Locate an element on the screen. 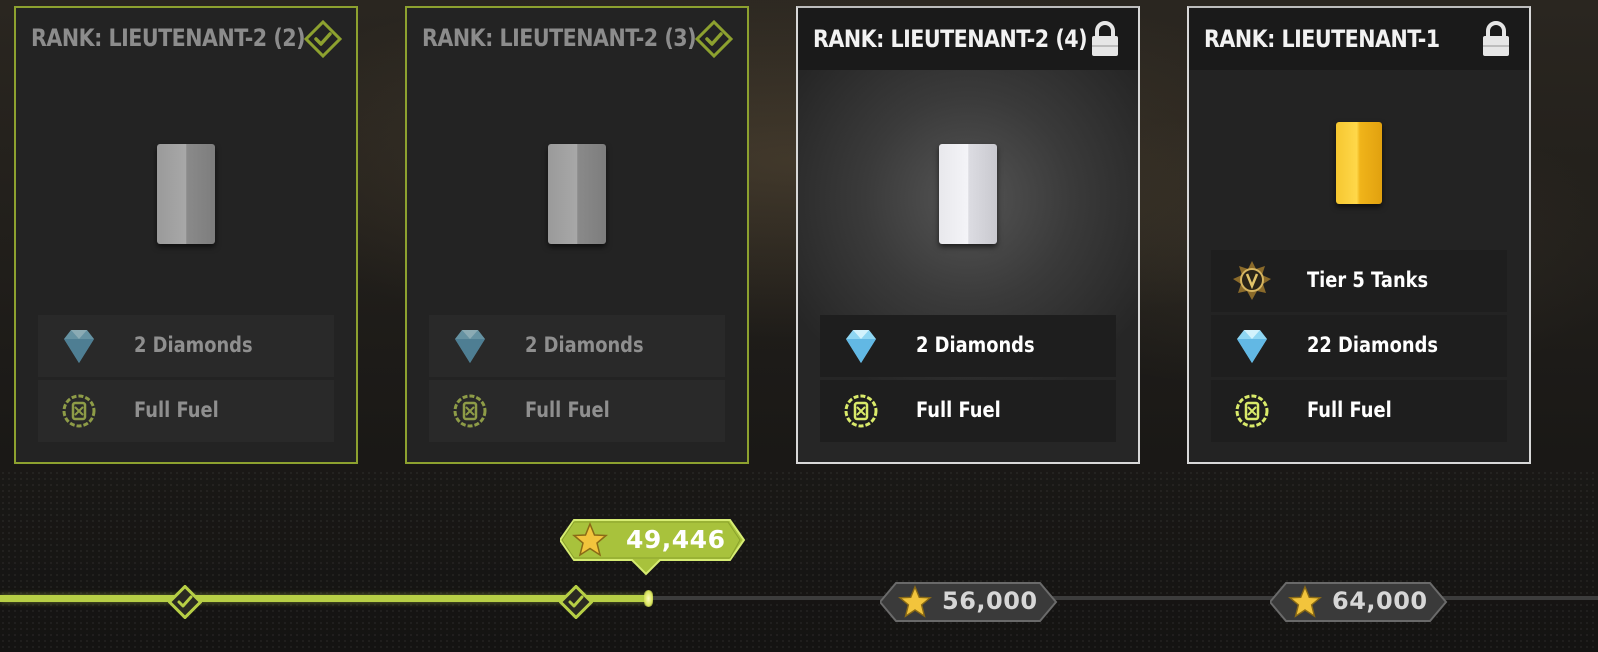 The image size is (1598, 652). milestone-badge-56000: 56,000 is located at coordinates (969, 602).